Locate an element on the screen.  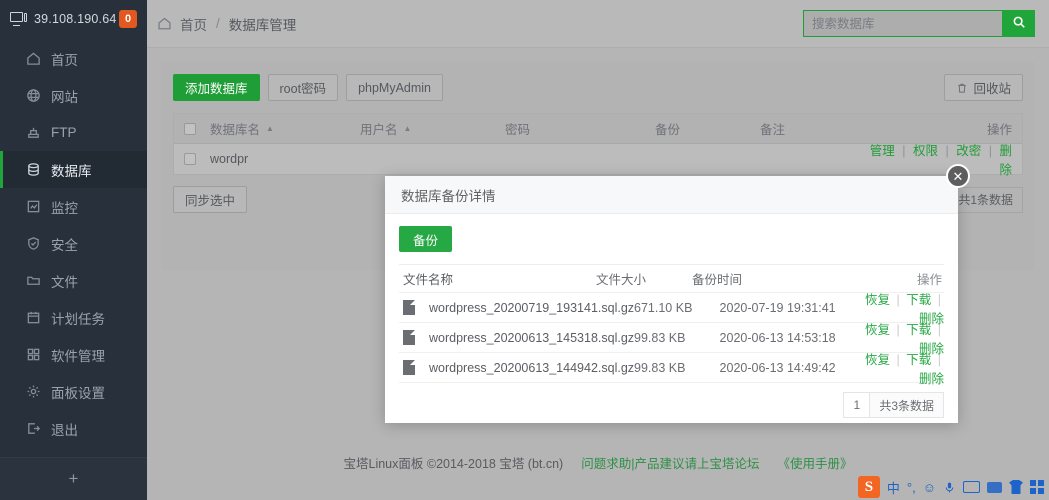
ime-punctuation-toggle: °, is located at coordinates (911, 487).